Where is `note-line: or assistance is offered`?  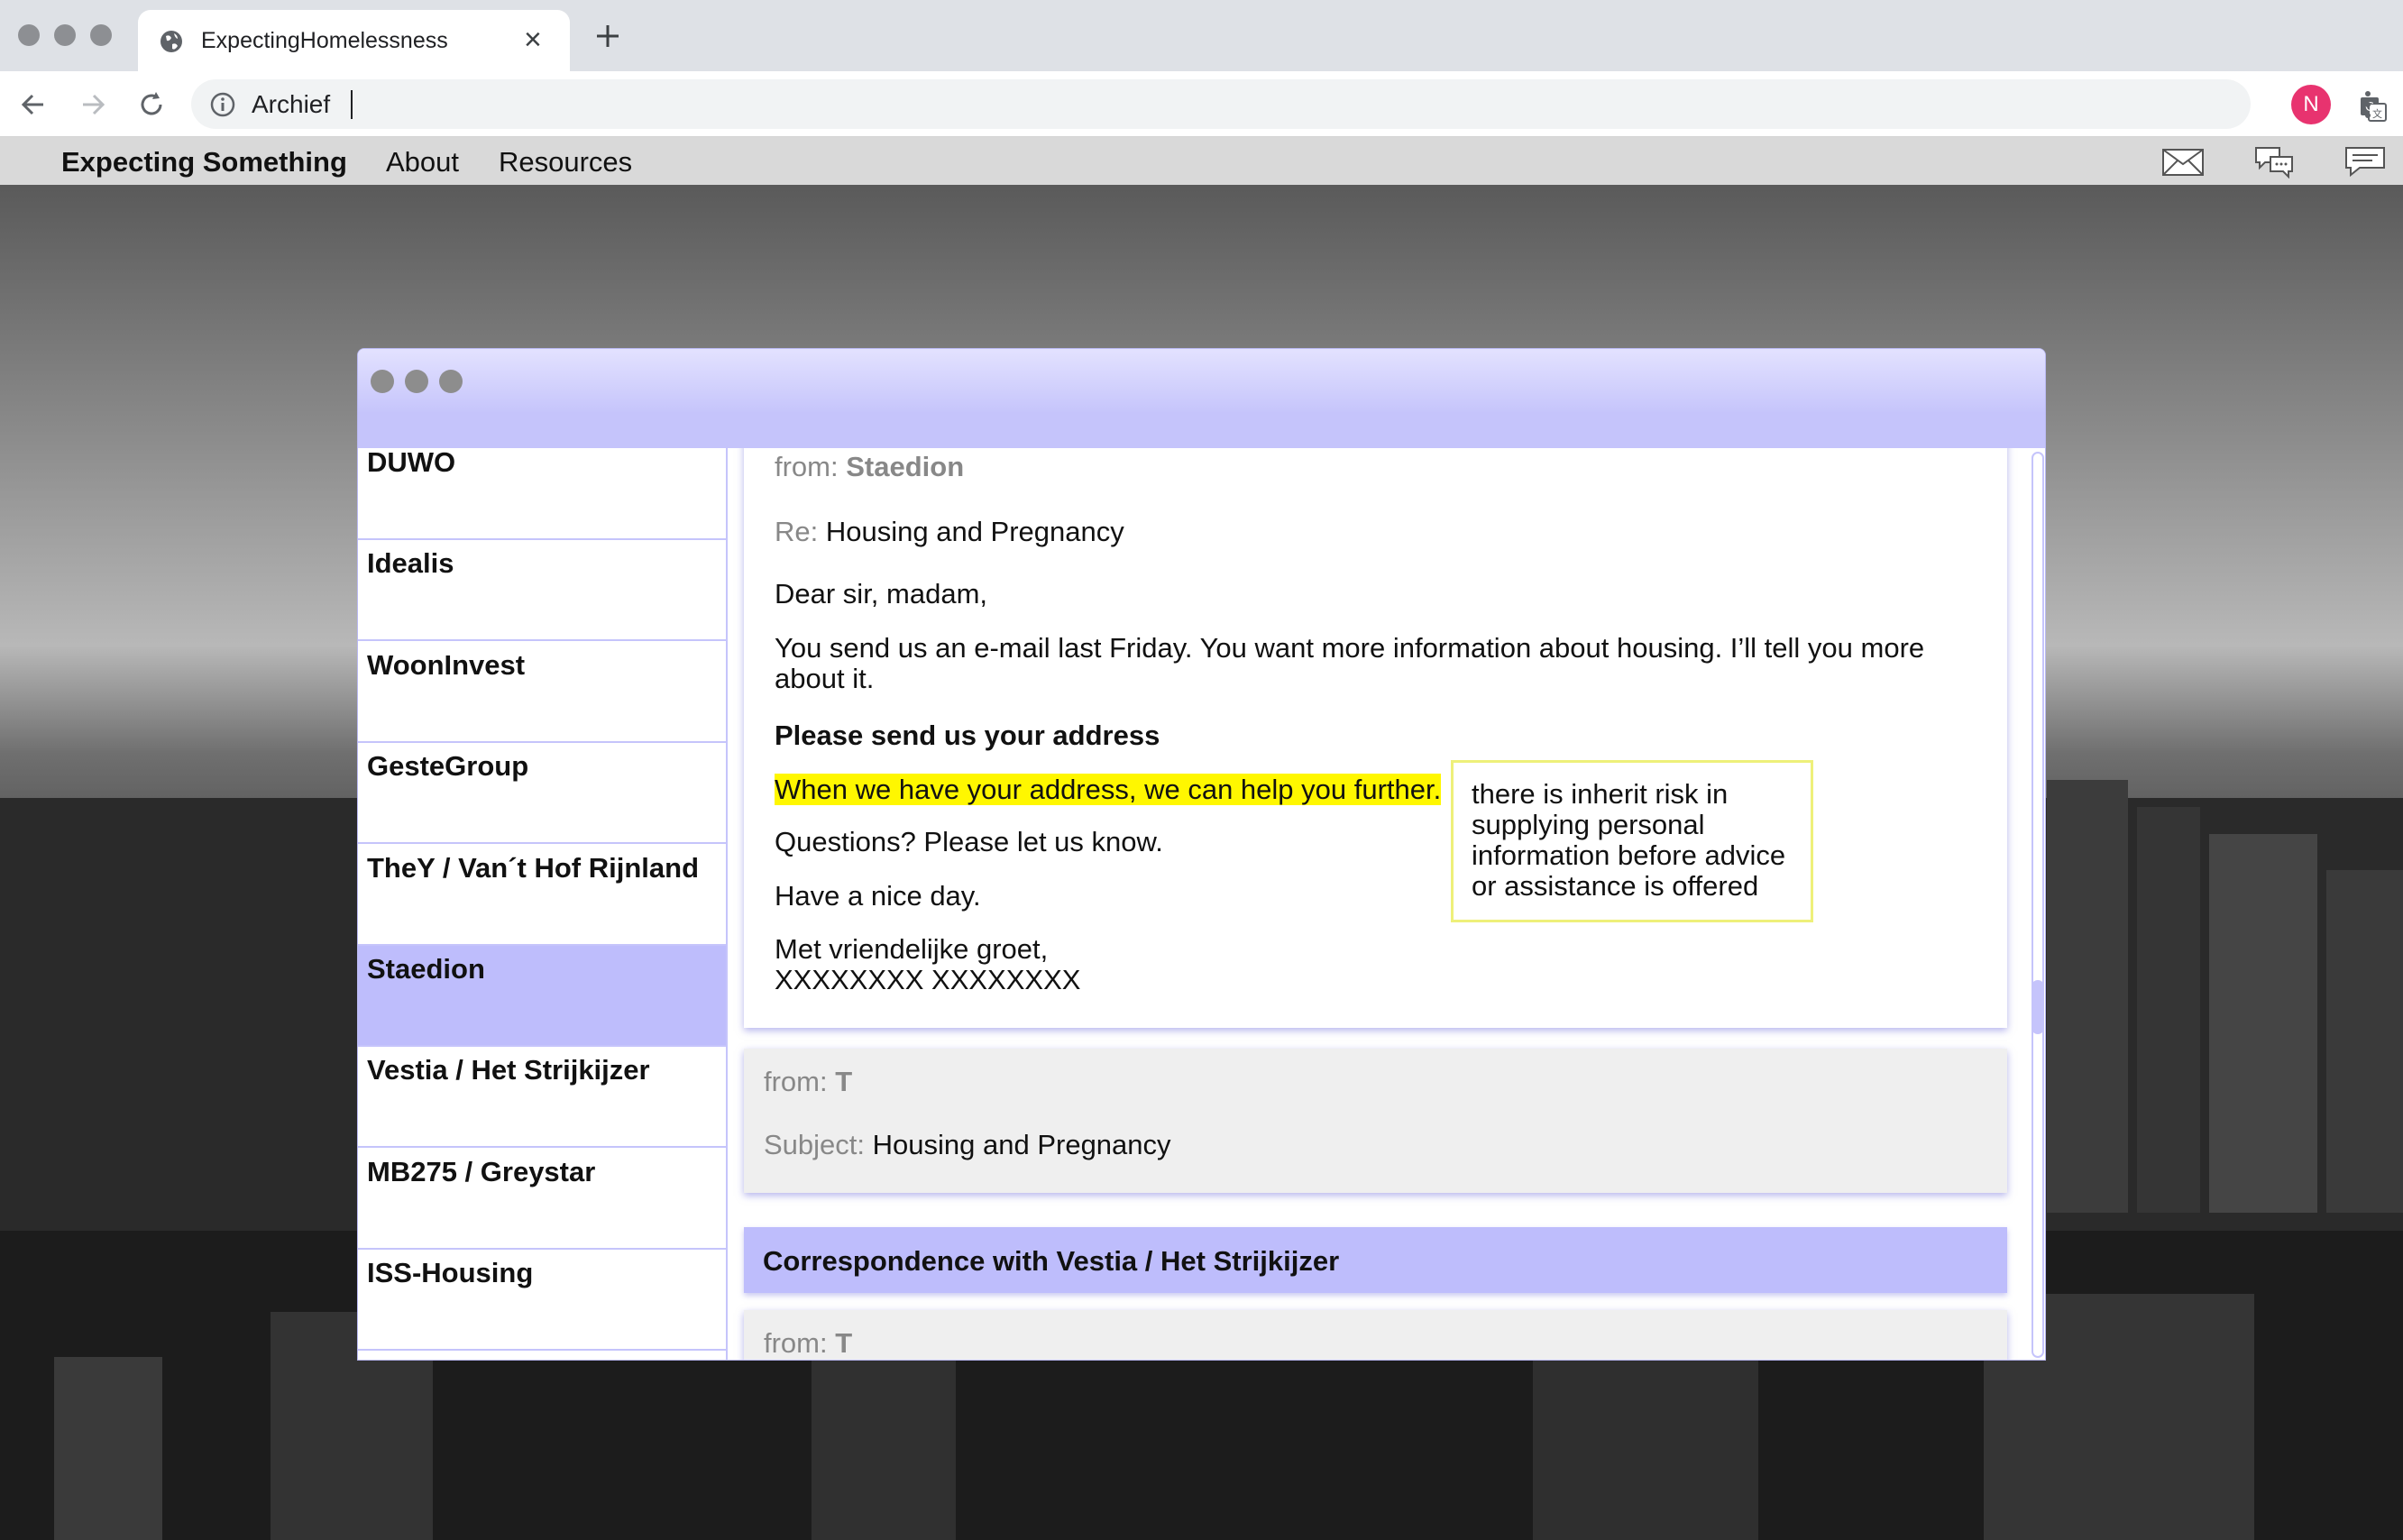
note-line: or assistance is offered is located at coordinates (1615, 886).